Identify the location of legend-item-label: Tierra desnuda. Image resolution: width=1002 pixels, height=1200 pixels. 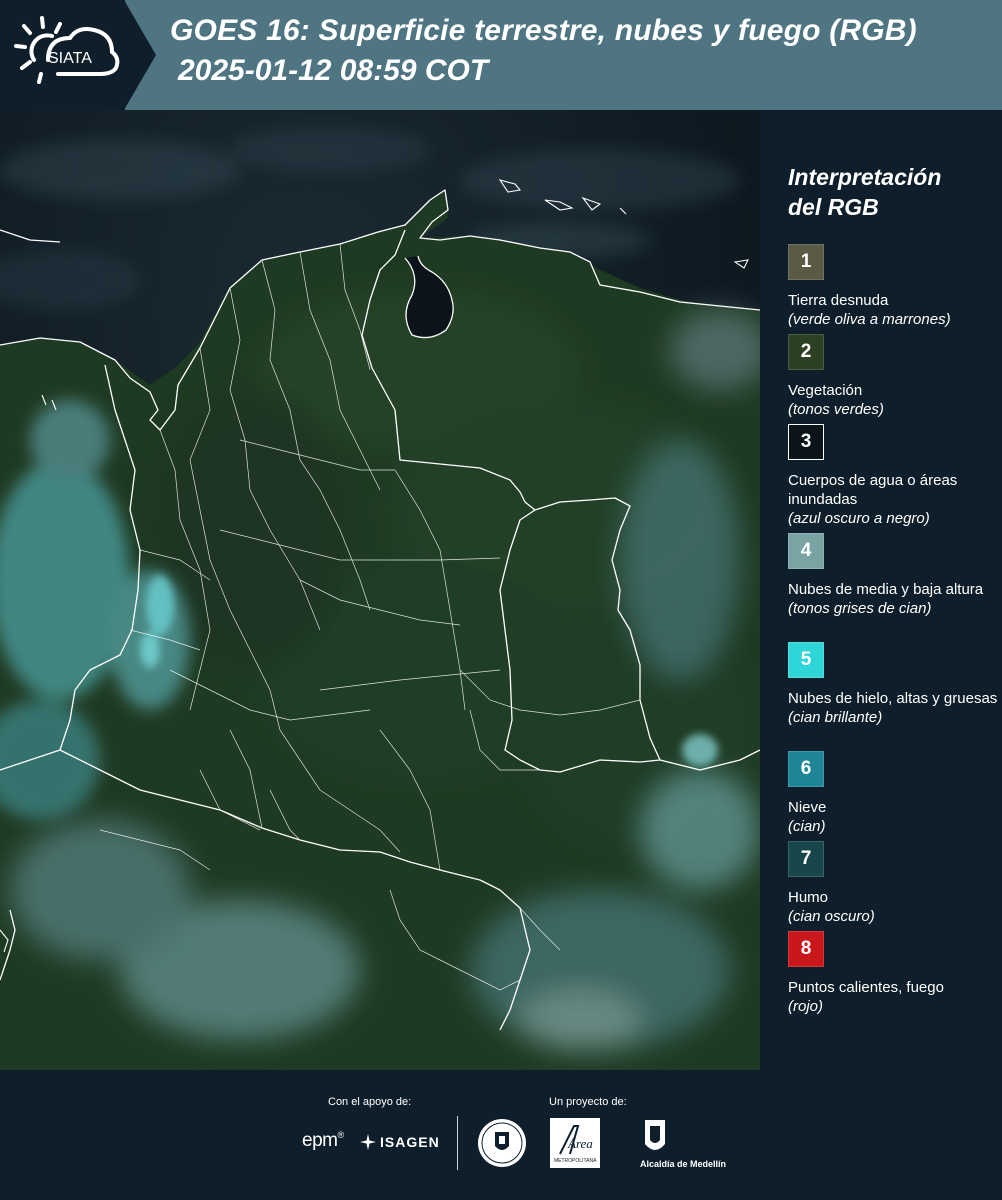
(838, 300).